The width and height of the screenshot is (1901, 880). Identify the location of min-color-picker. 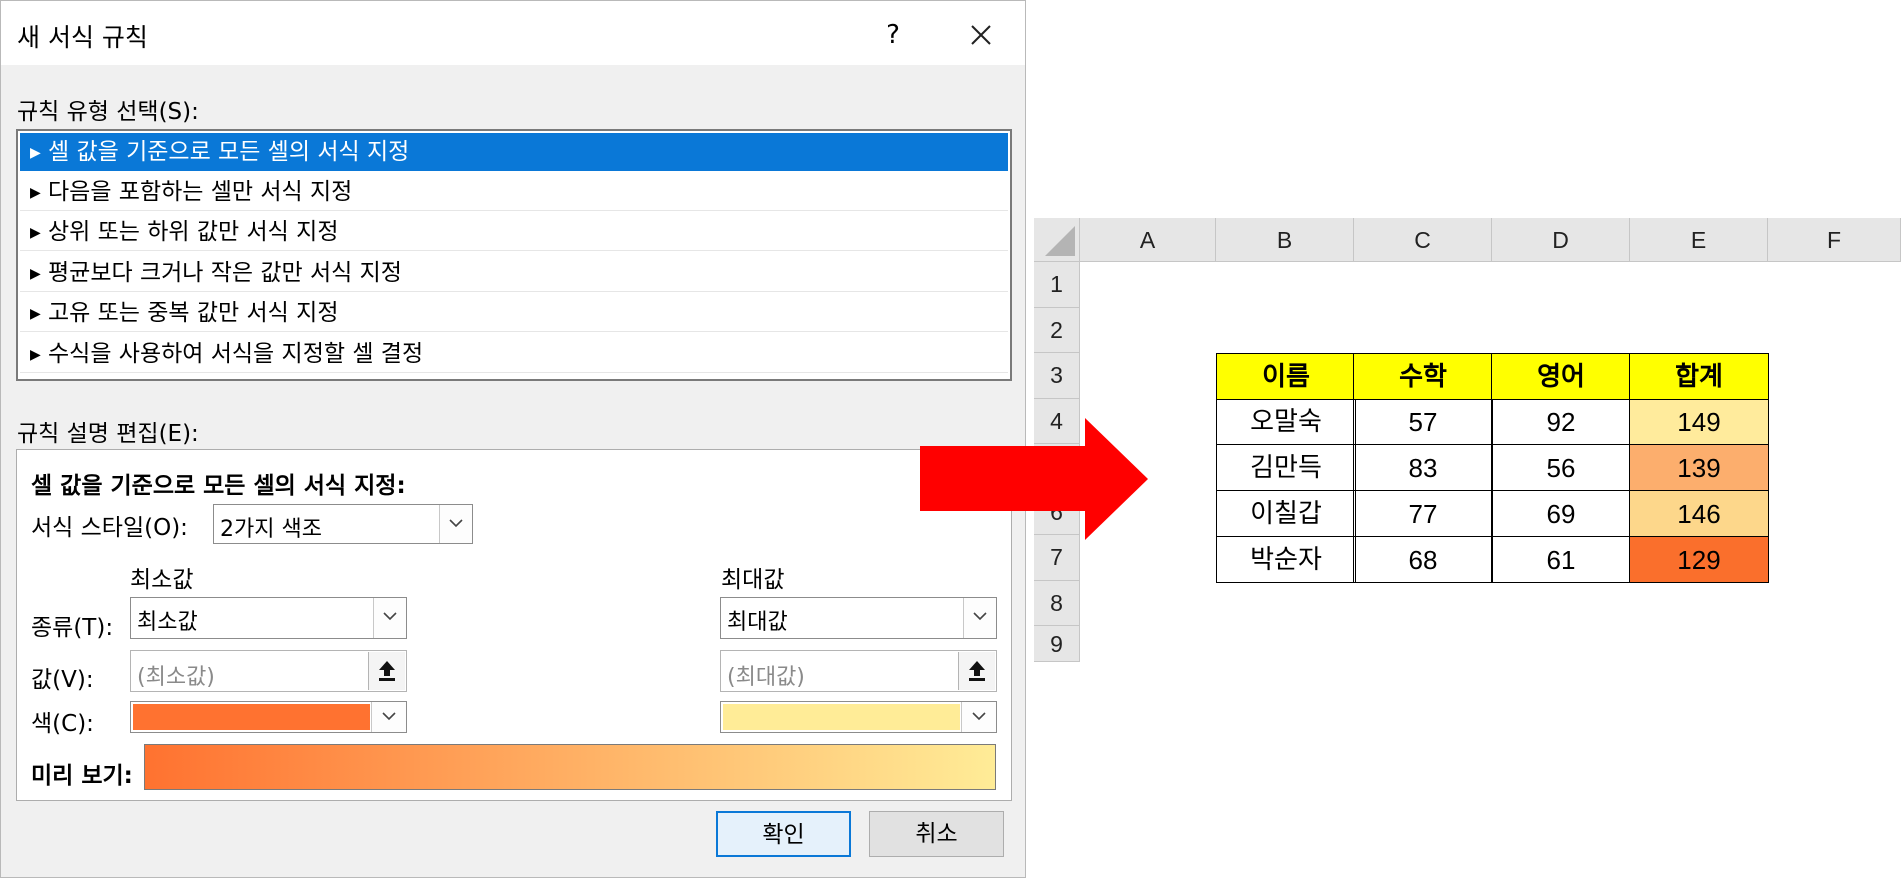
(268, 717).